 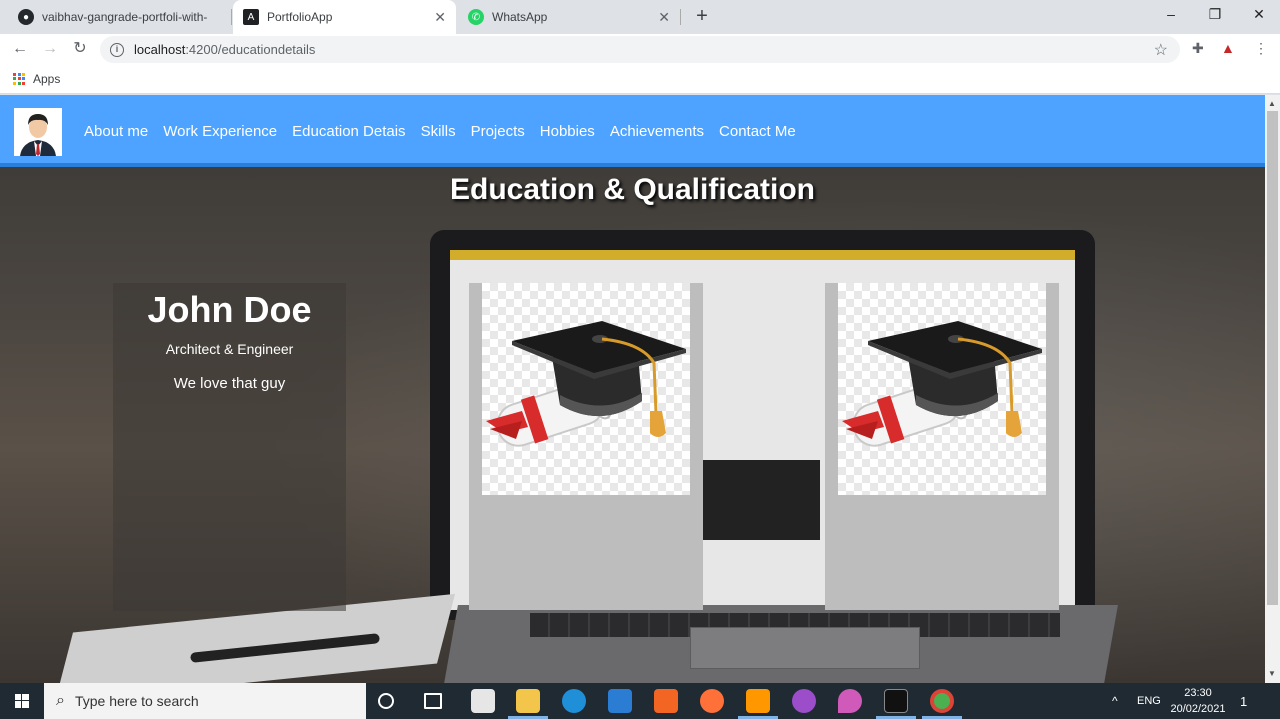 I want to click on github-icon: ●, so click(x=26, y=17).